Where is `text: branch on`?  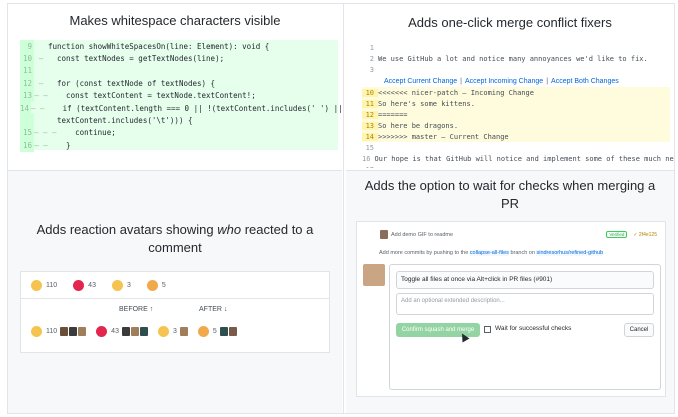 text: branch on is located at coordinates (522, 253).